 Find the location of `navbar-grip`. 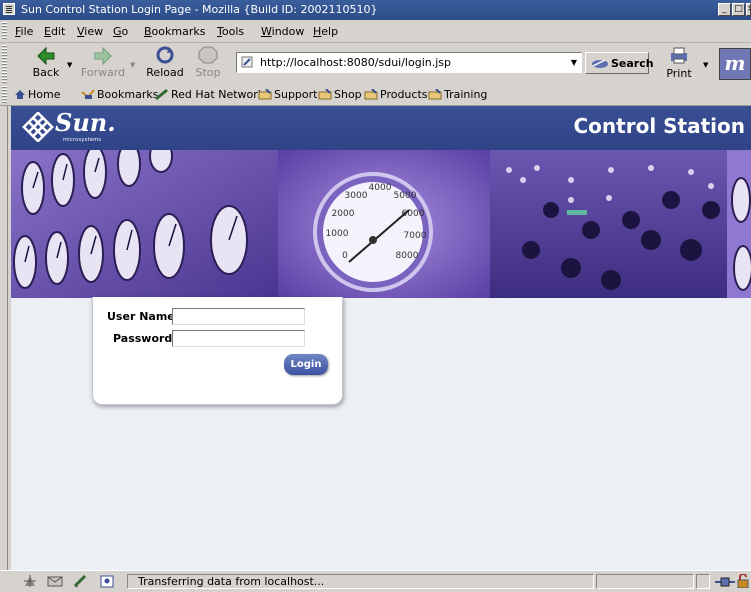

navbar-grip is located at coordinates (4, 64).